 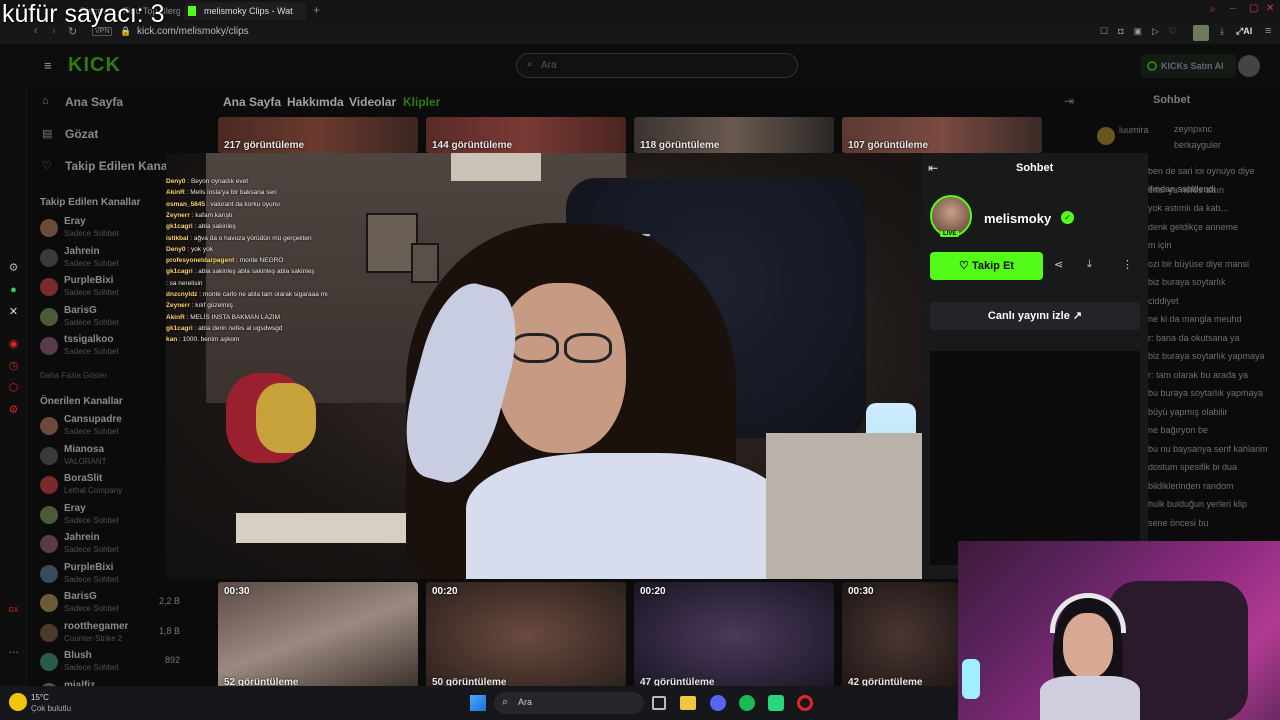 What do you see at coordinates (986, 266) in the screenshot?
I see `follow-button: ♡ Takip Et` at bounding box center [986, 266].